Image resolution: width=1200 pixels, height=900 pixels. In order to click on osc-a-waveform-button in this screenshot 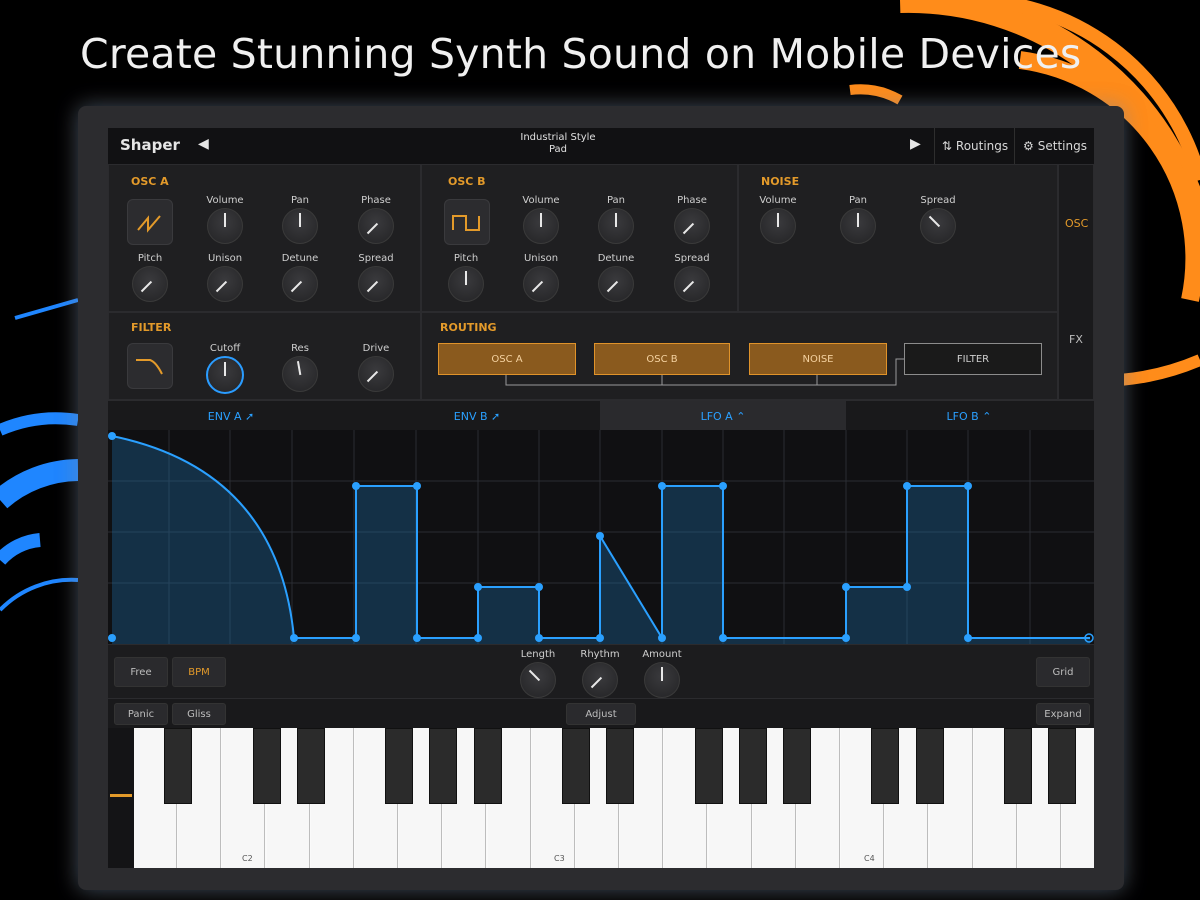, I will do `click(150, 222)`.